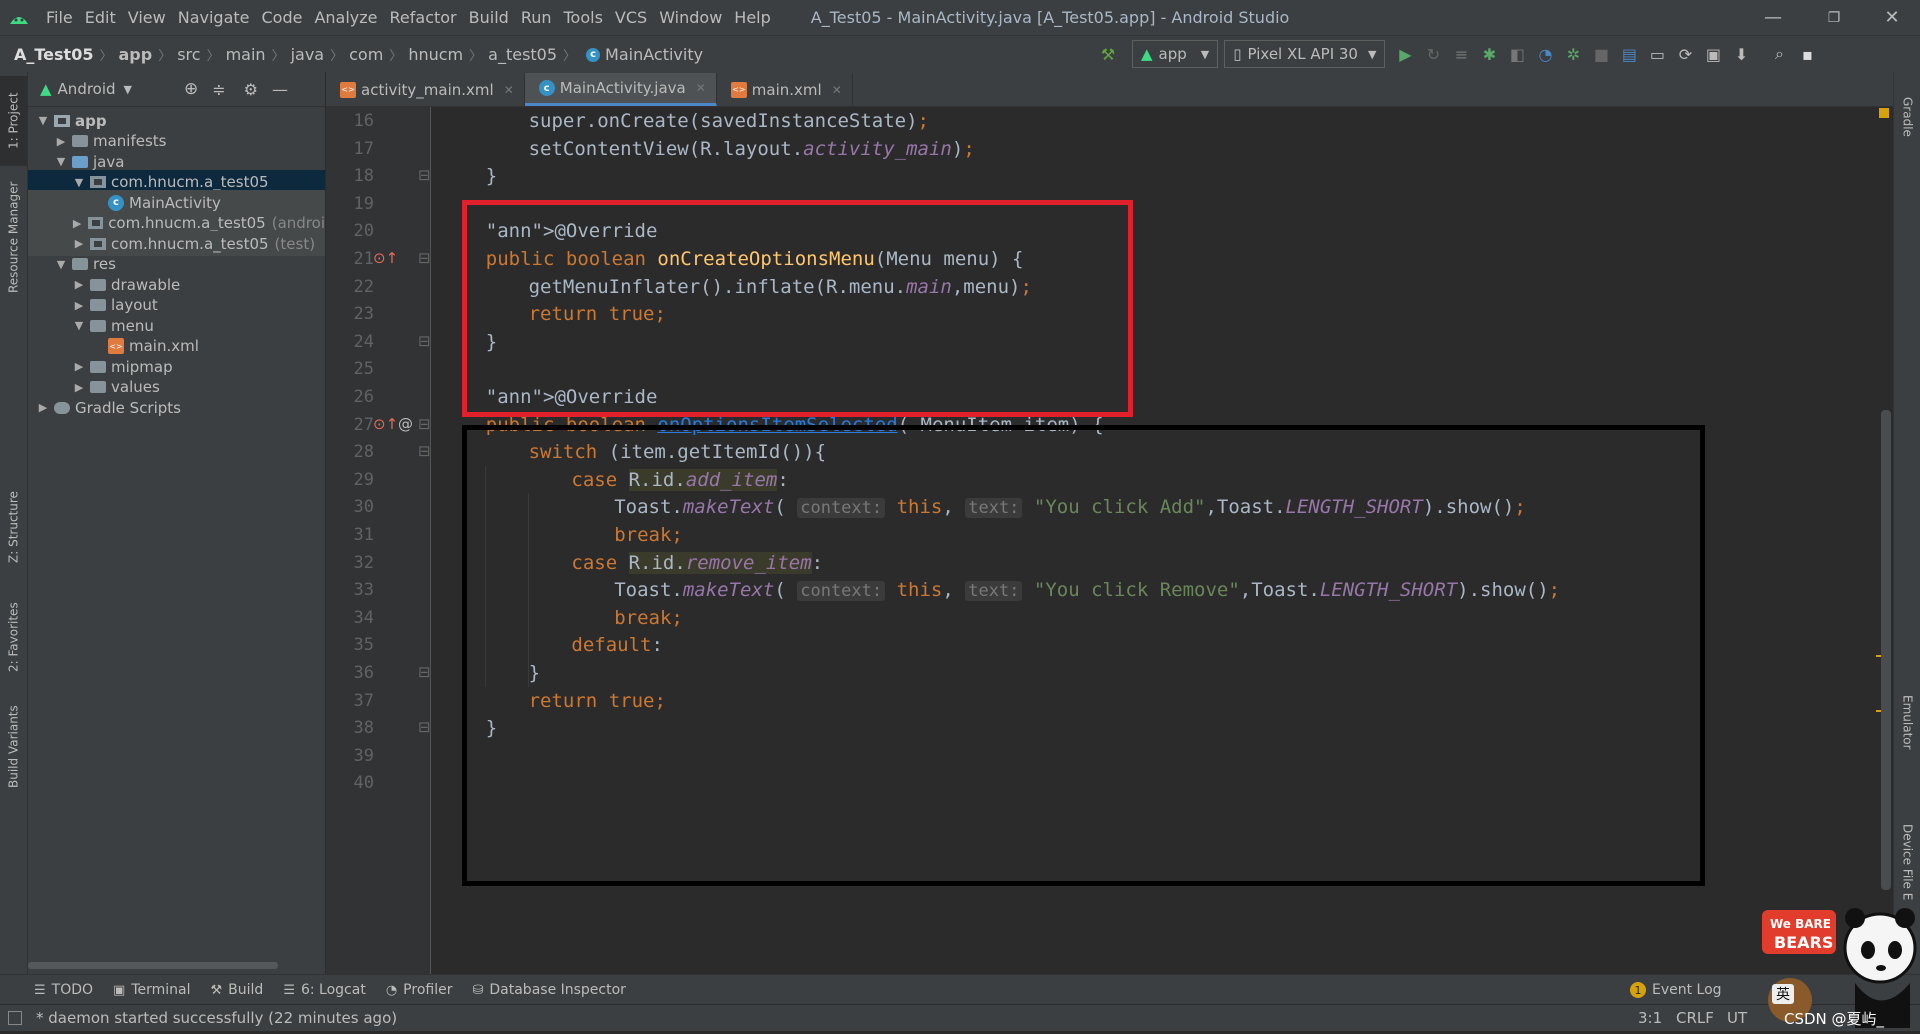 Image resolution: width=1920 pixels, height=1034 pixels. What do you see at coordinates (1892, 17) in the screenshot?
I see `close-button: ✕` at bounding box center [1892, 17].